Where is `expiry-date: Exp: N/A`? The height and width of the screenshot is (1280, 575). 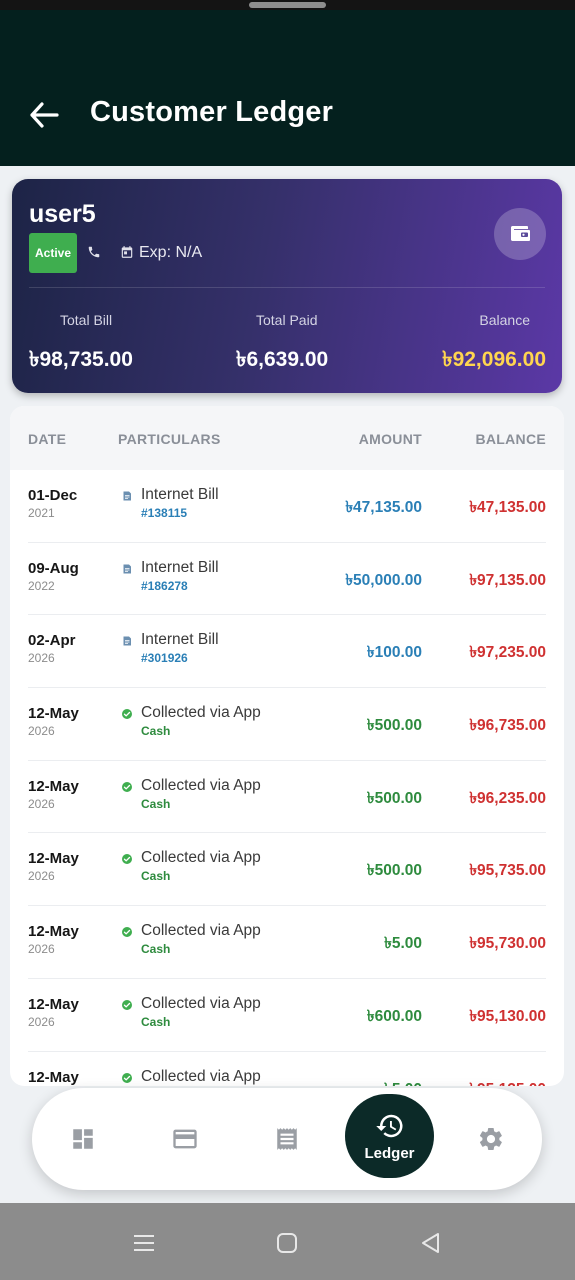 expiry-date: Exp: N/A is located at coordinates (171, 252).